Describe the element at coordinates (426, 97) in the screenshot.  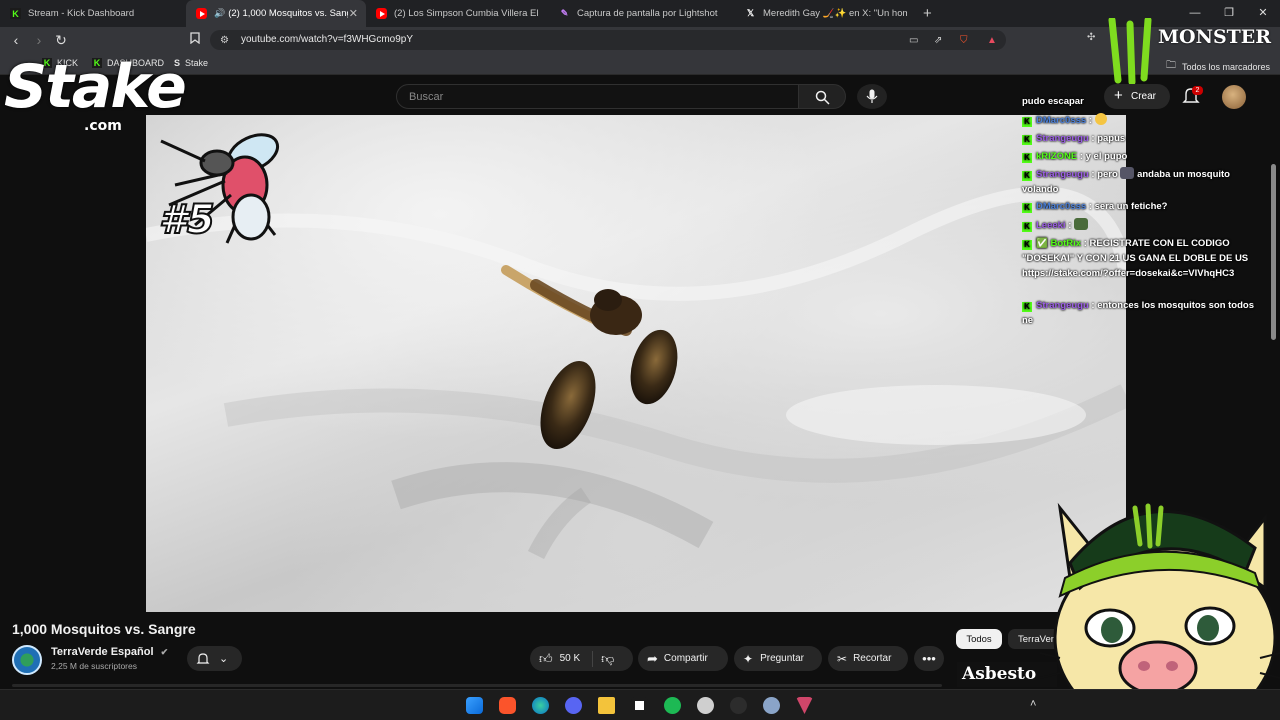
I see `search-placeholder: Buscar` at that location.